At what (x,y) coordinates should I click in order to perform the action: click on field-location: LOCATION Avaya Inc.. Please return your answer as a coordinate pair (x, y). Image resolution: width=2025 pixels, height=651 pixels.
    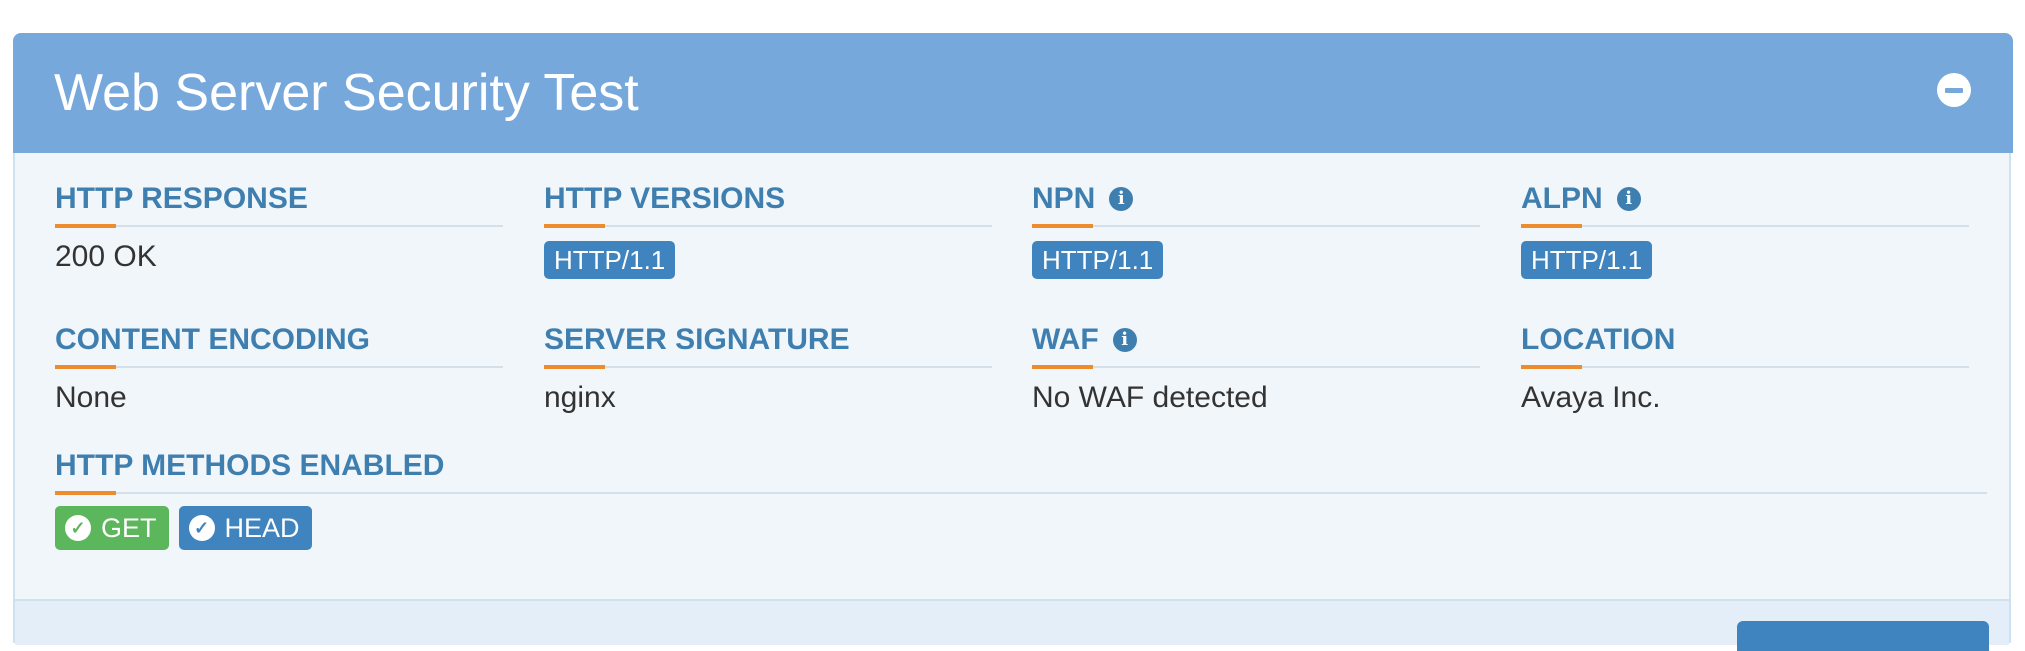
    Looking at the image, I should click on (1745, 368).